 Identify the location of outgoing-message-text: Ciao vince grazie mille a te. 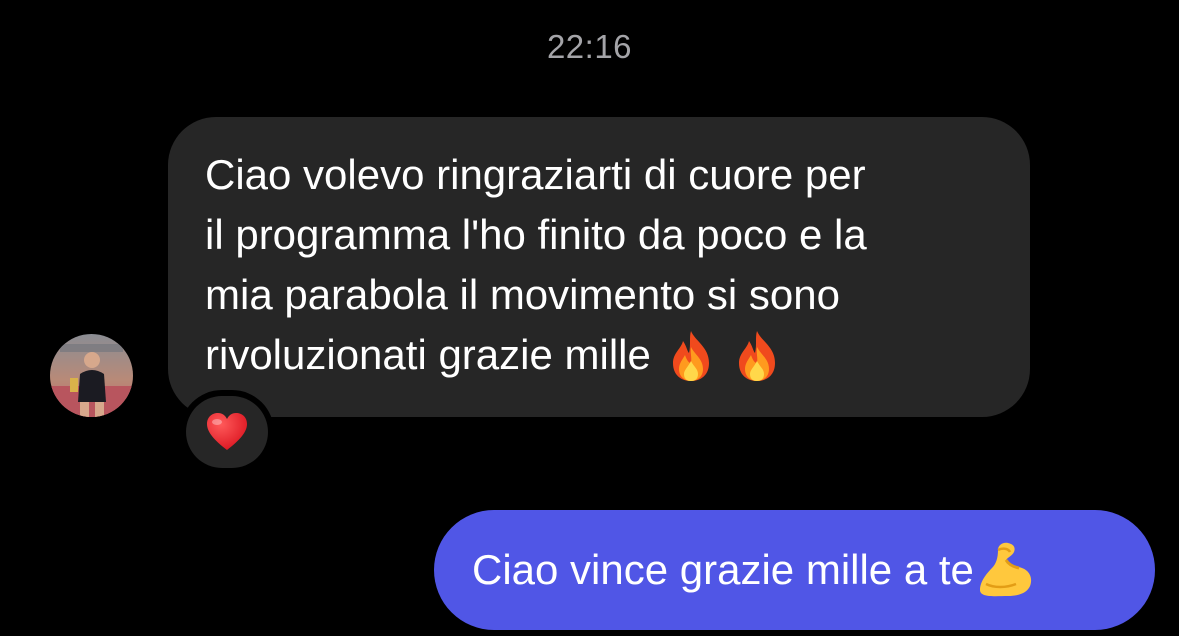
(723, 569).